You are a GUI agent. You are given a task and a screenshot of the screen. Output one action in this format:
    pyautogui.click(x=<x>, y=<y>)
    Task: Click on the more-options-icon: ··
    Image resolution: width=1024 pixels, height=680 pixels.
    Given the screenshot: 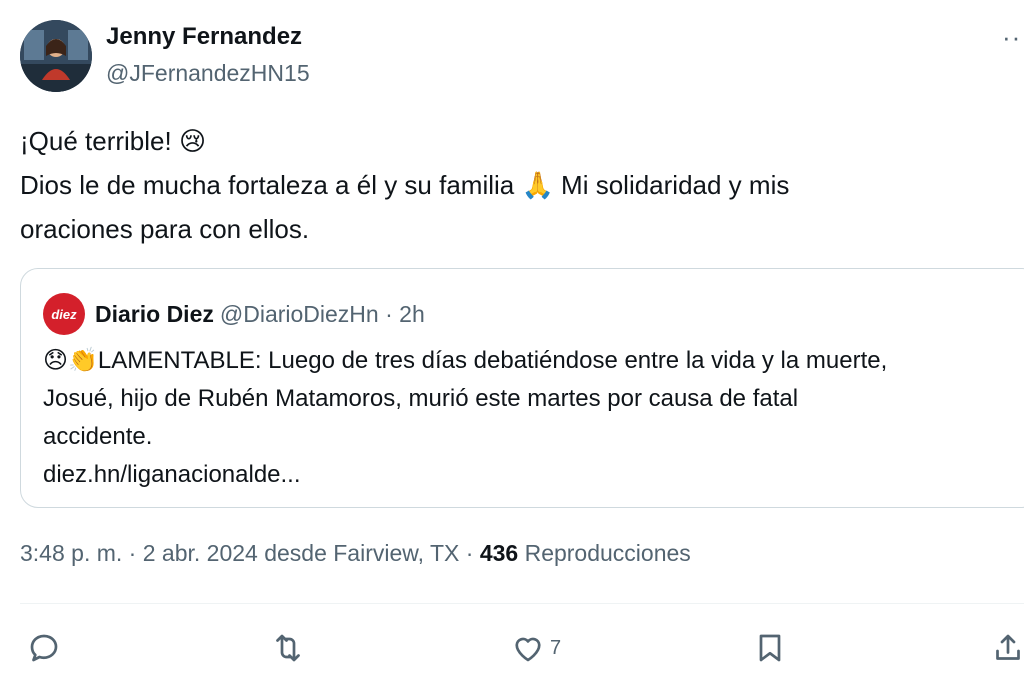 What is the action you would take?
    pyautogui.click(x=1011, y=37)
    